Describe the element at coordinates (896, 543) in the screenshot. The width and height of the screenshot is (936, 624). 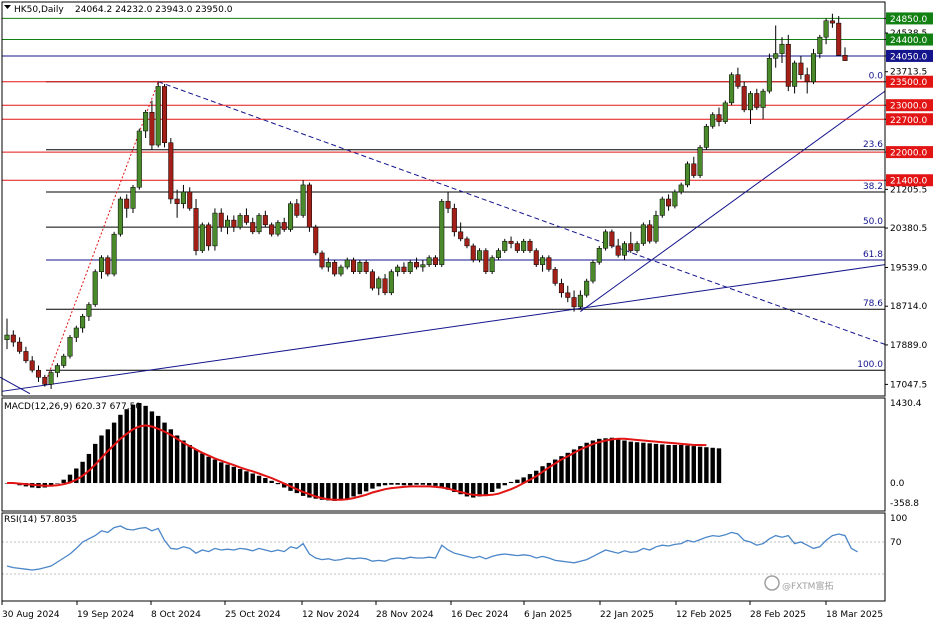
I see `rsi-axis-label: 70` at that location.